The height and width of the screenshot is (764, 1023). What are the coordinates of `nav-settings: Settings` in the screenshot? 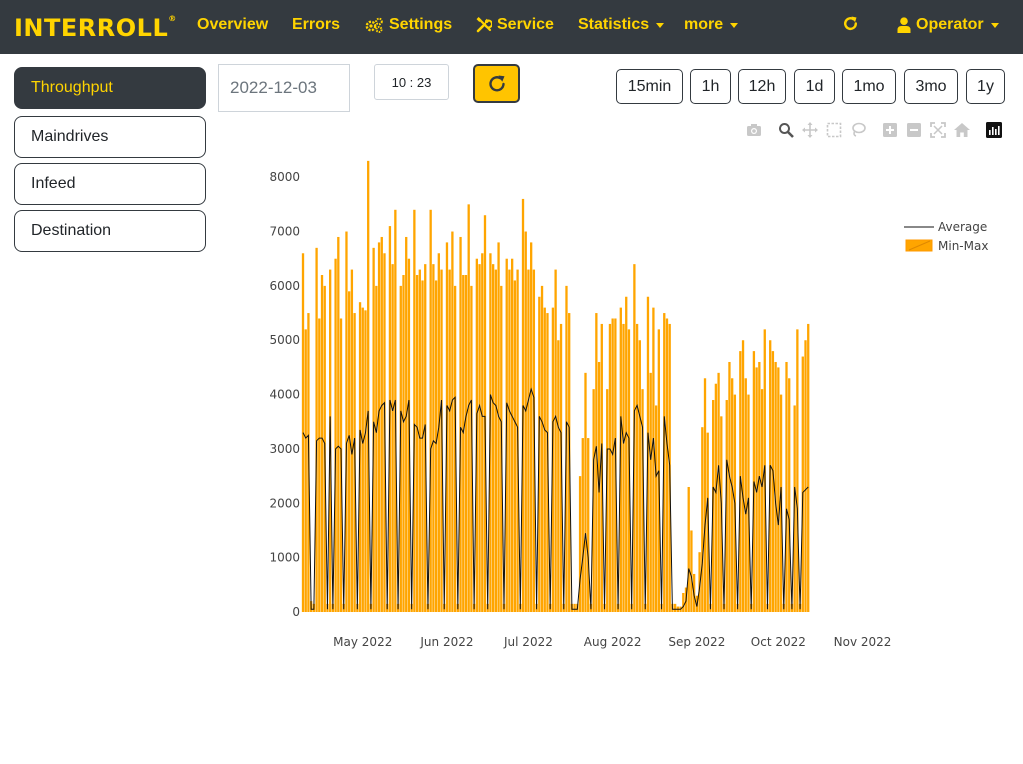 It's located at (408, 25).